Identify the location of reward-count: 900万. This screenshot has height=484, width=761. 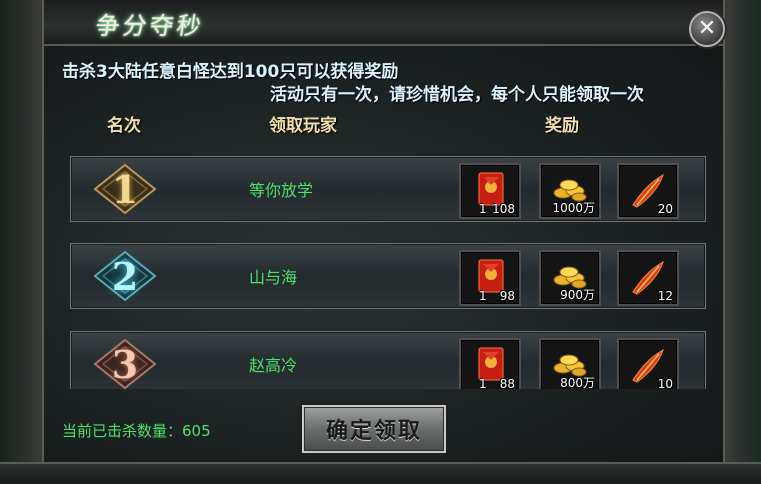
(577, 295).